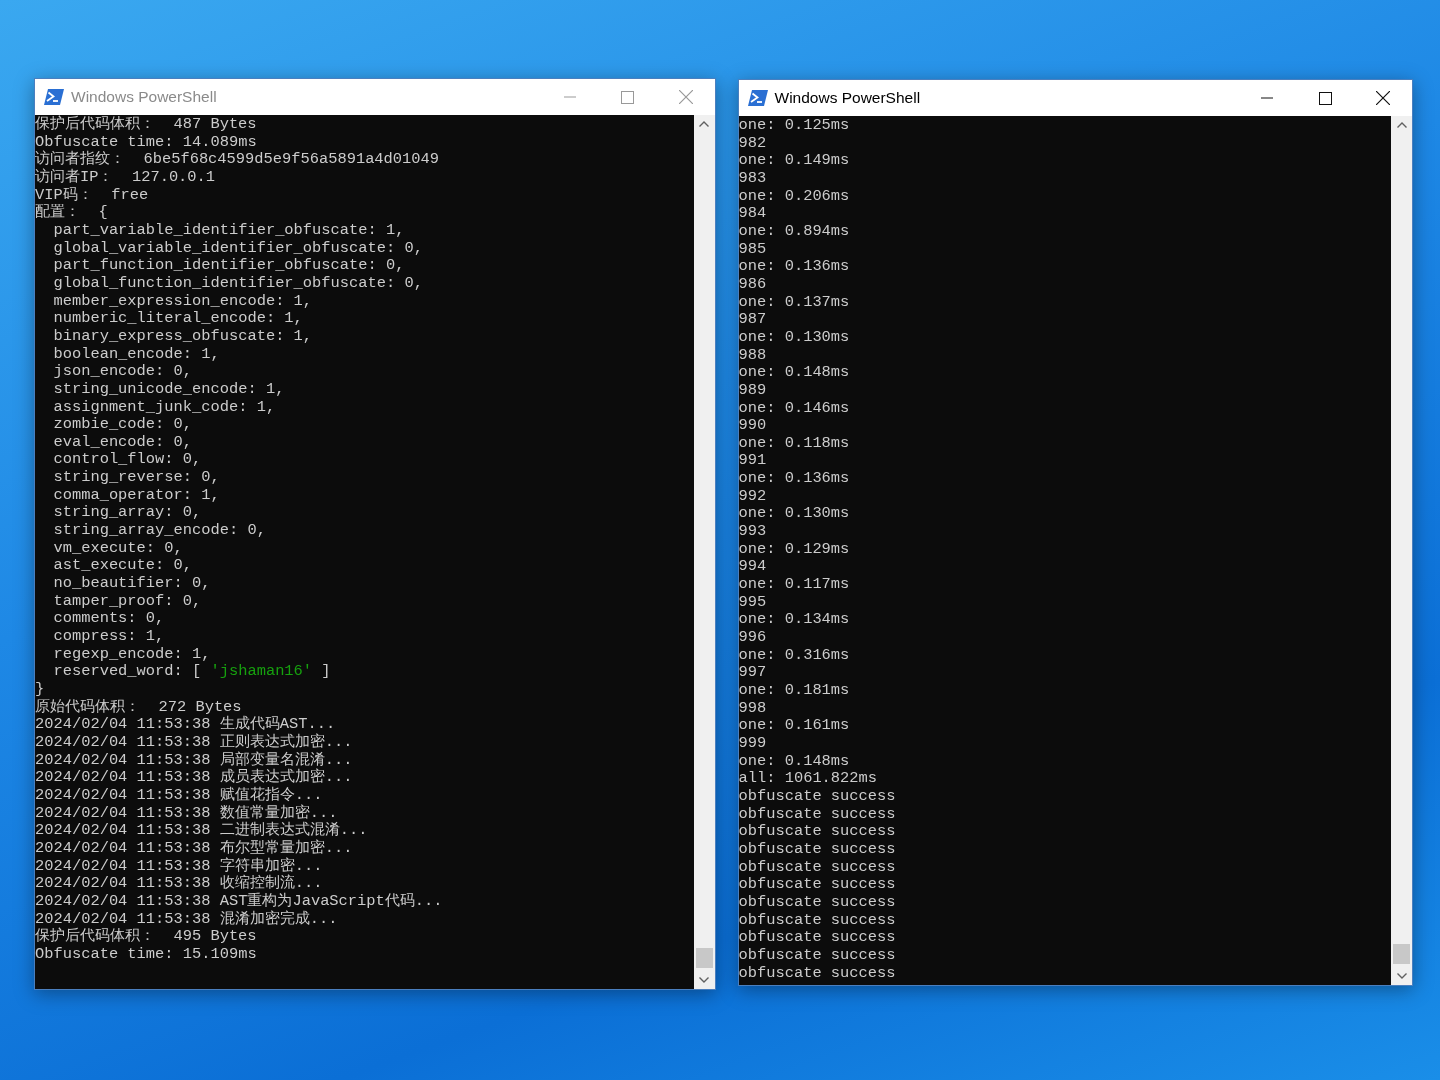 This screenshot has width=1440, height=1080. I want to click on console-line: binary_express_obfuscate: 1,, so click(182, 336).